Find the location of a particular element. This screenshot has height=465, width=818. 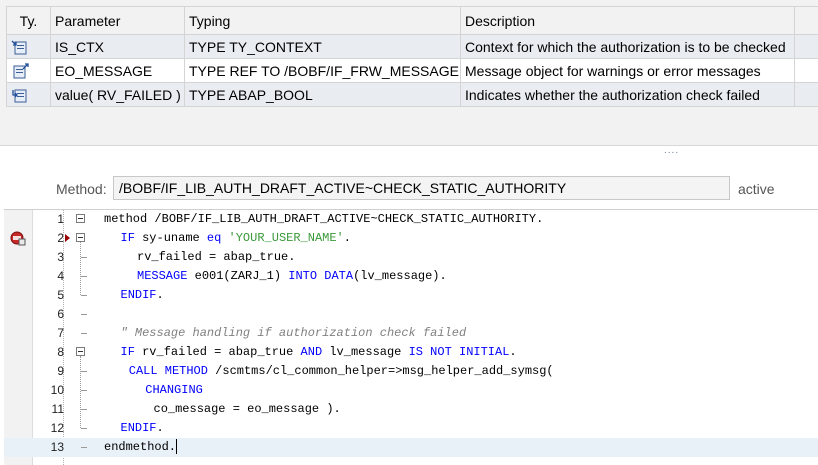

code-text: co_message = eo_message ). is located at coordinates (247, 409).